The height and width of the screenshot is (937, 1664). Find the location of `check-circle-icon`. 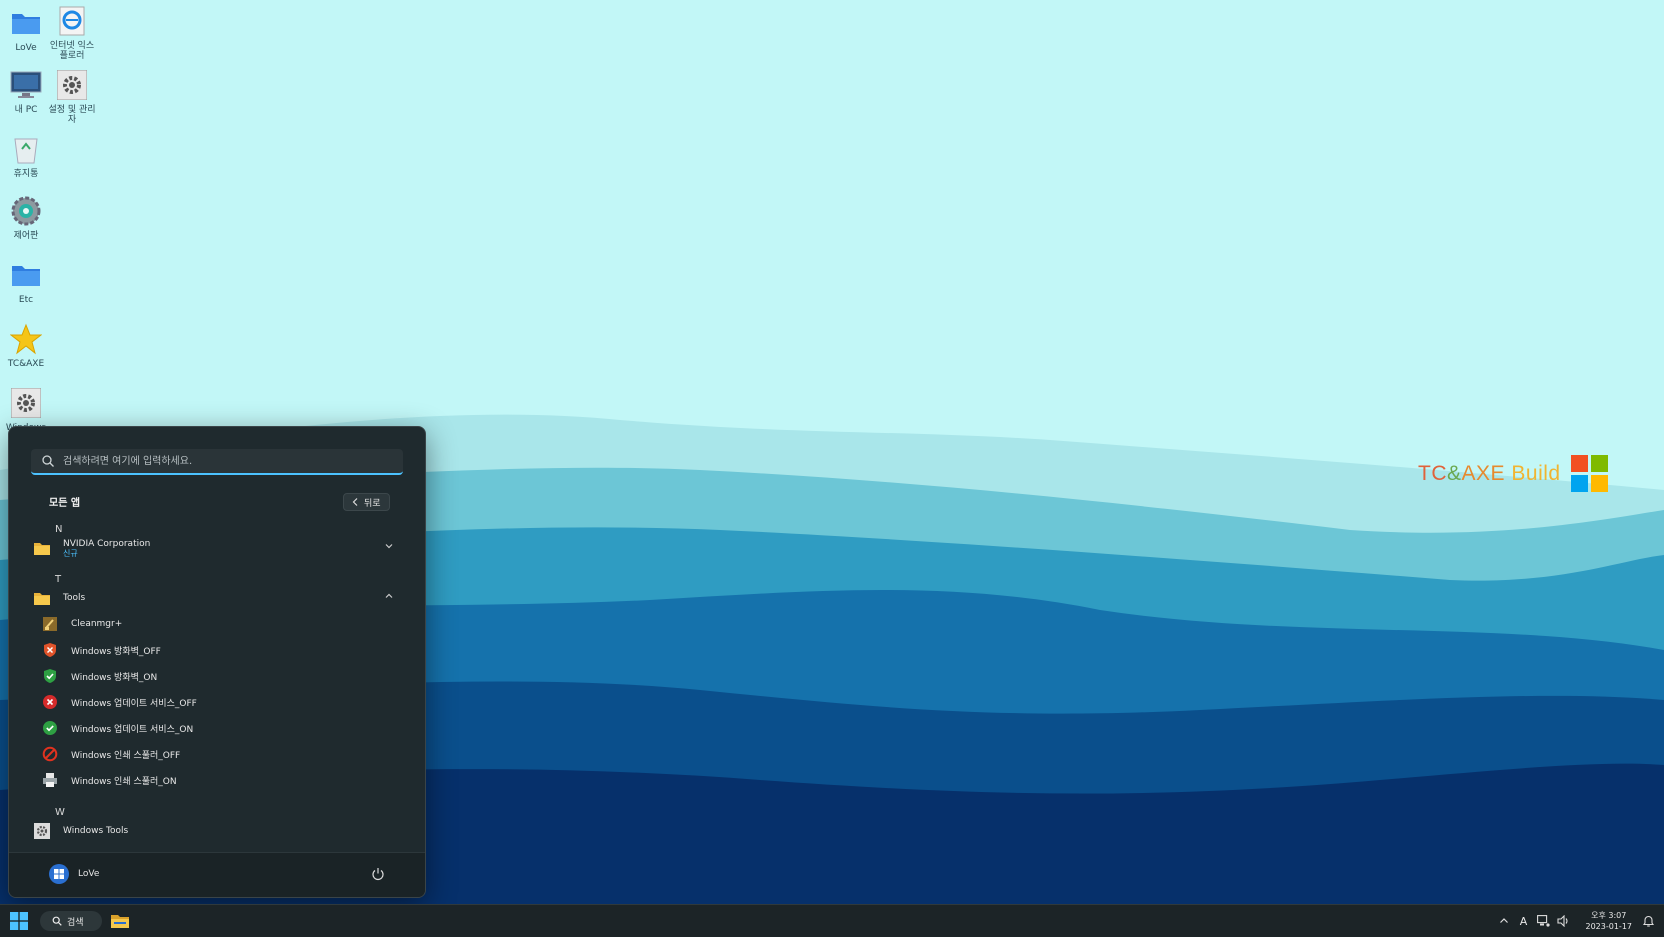

check-circle-icon is located at coordinates (50, 728).